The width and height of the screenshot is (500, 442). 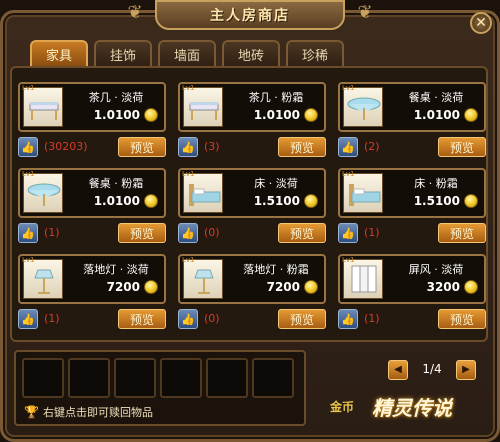 I want to click on gold-label: 金币, so click(x=342, y=407).